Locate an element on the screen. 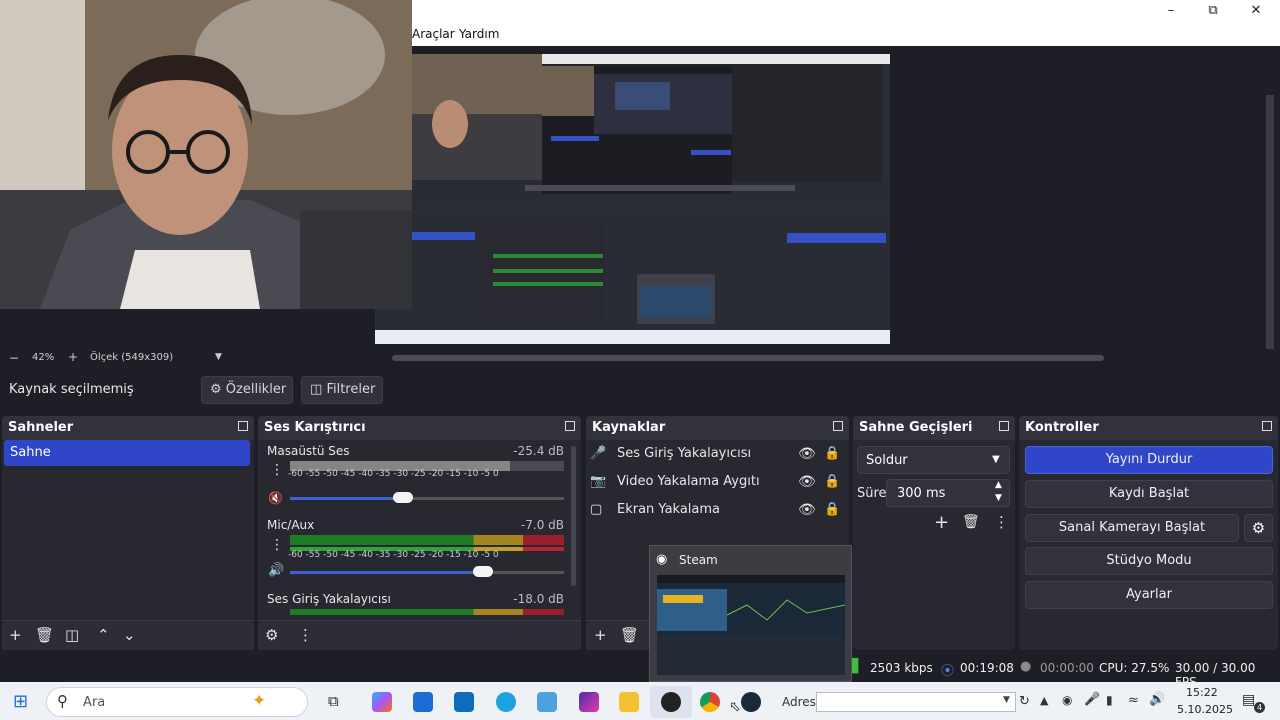 Image resolution: width=1280 pixels, height=720 pixels. zoom-in-button: + is located at coordinates (73, 357).